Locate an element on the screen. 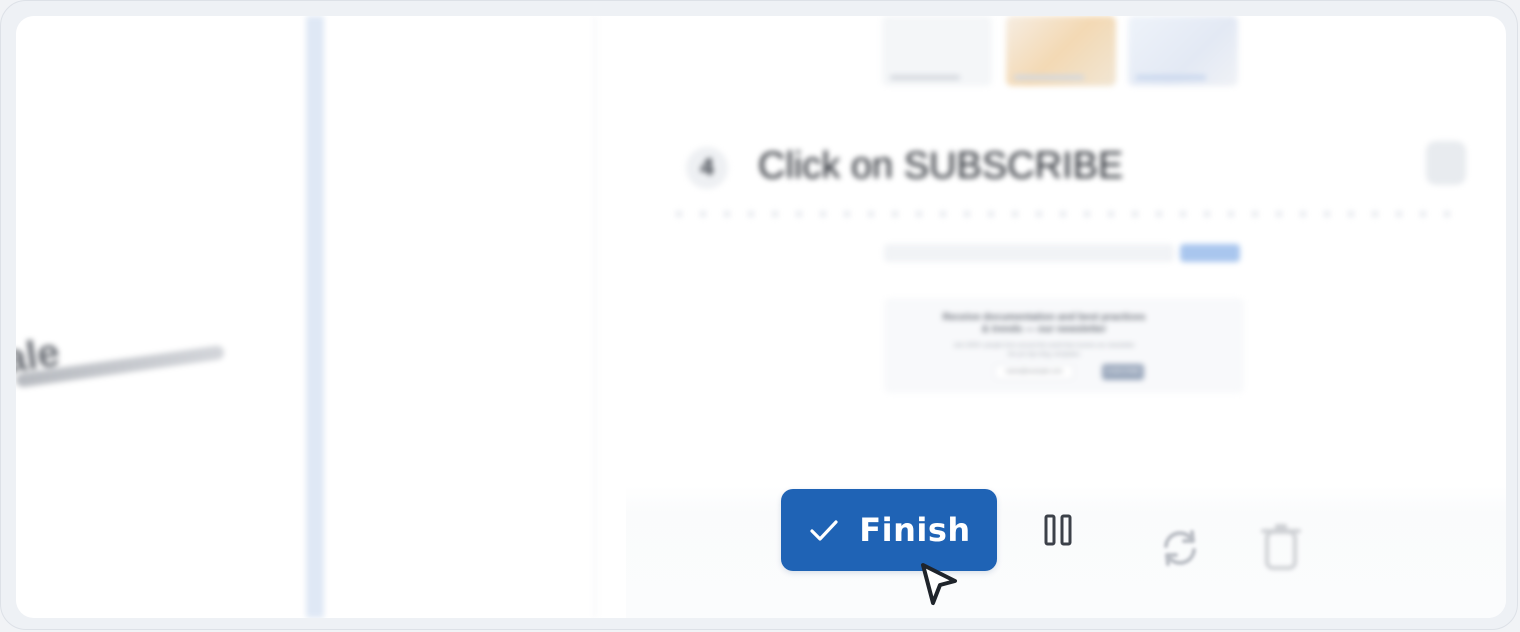 Image resolution: width=1520 pixels, height=632 pixels. newsletter-subtitle-line2: the pro tips blog, templates is located at coordinates (1044, 355).